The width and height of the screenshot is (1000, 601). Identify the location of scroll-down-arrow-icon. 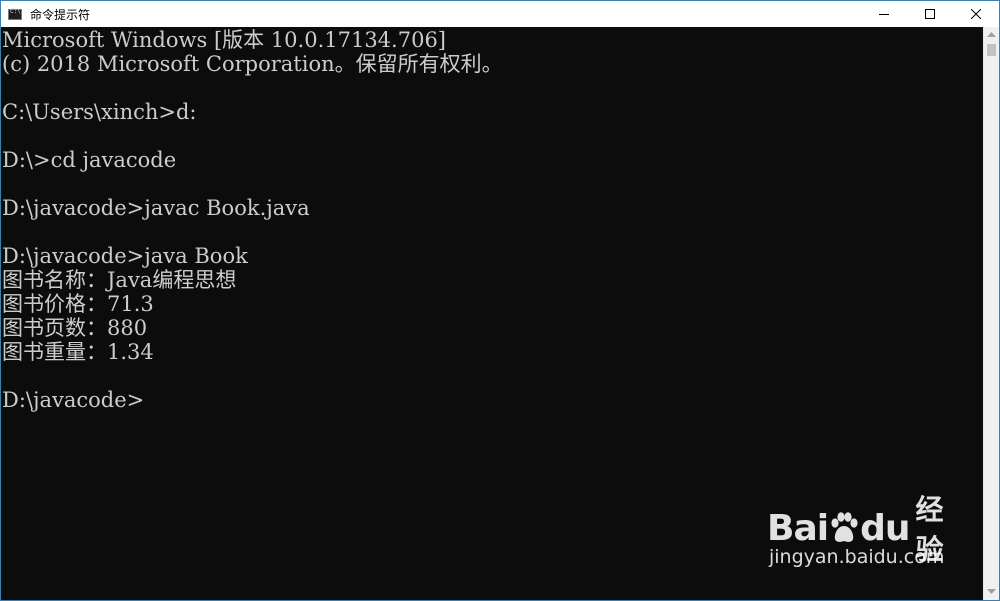
(991, 591).